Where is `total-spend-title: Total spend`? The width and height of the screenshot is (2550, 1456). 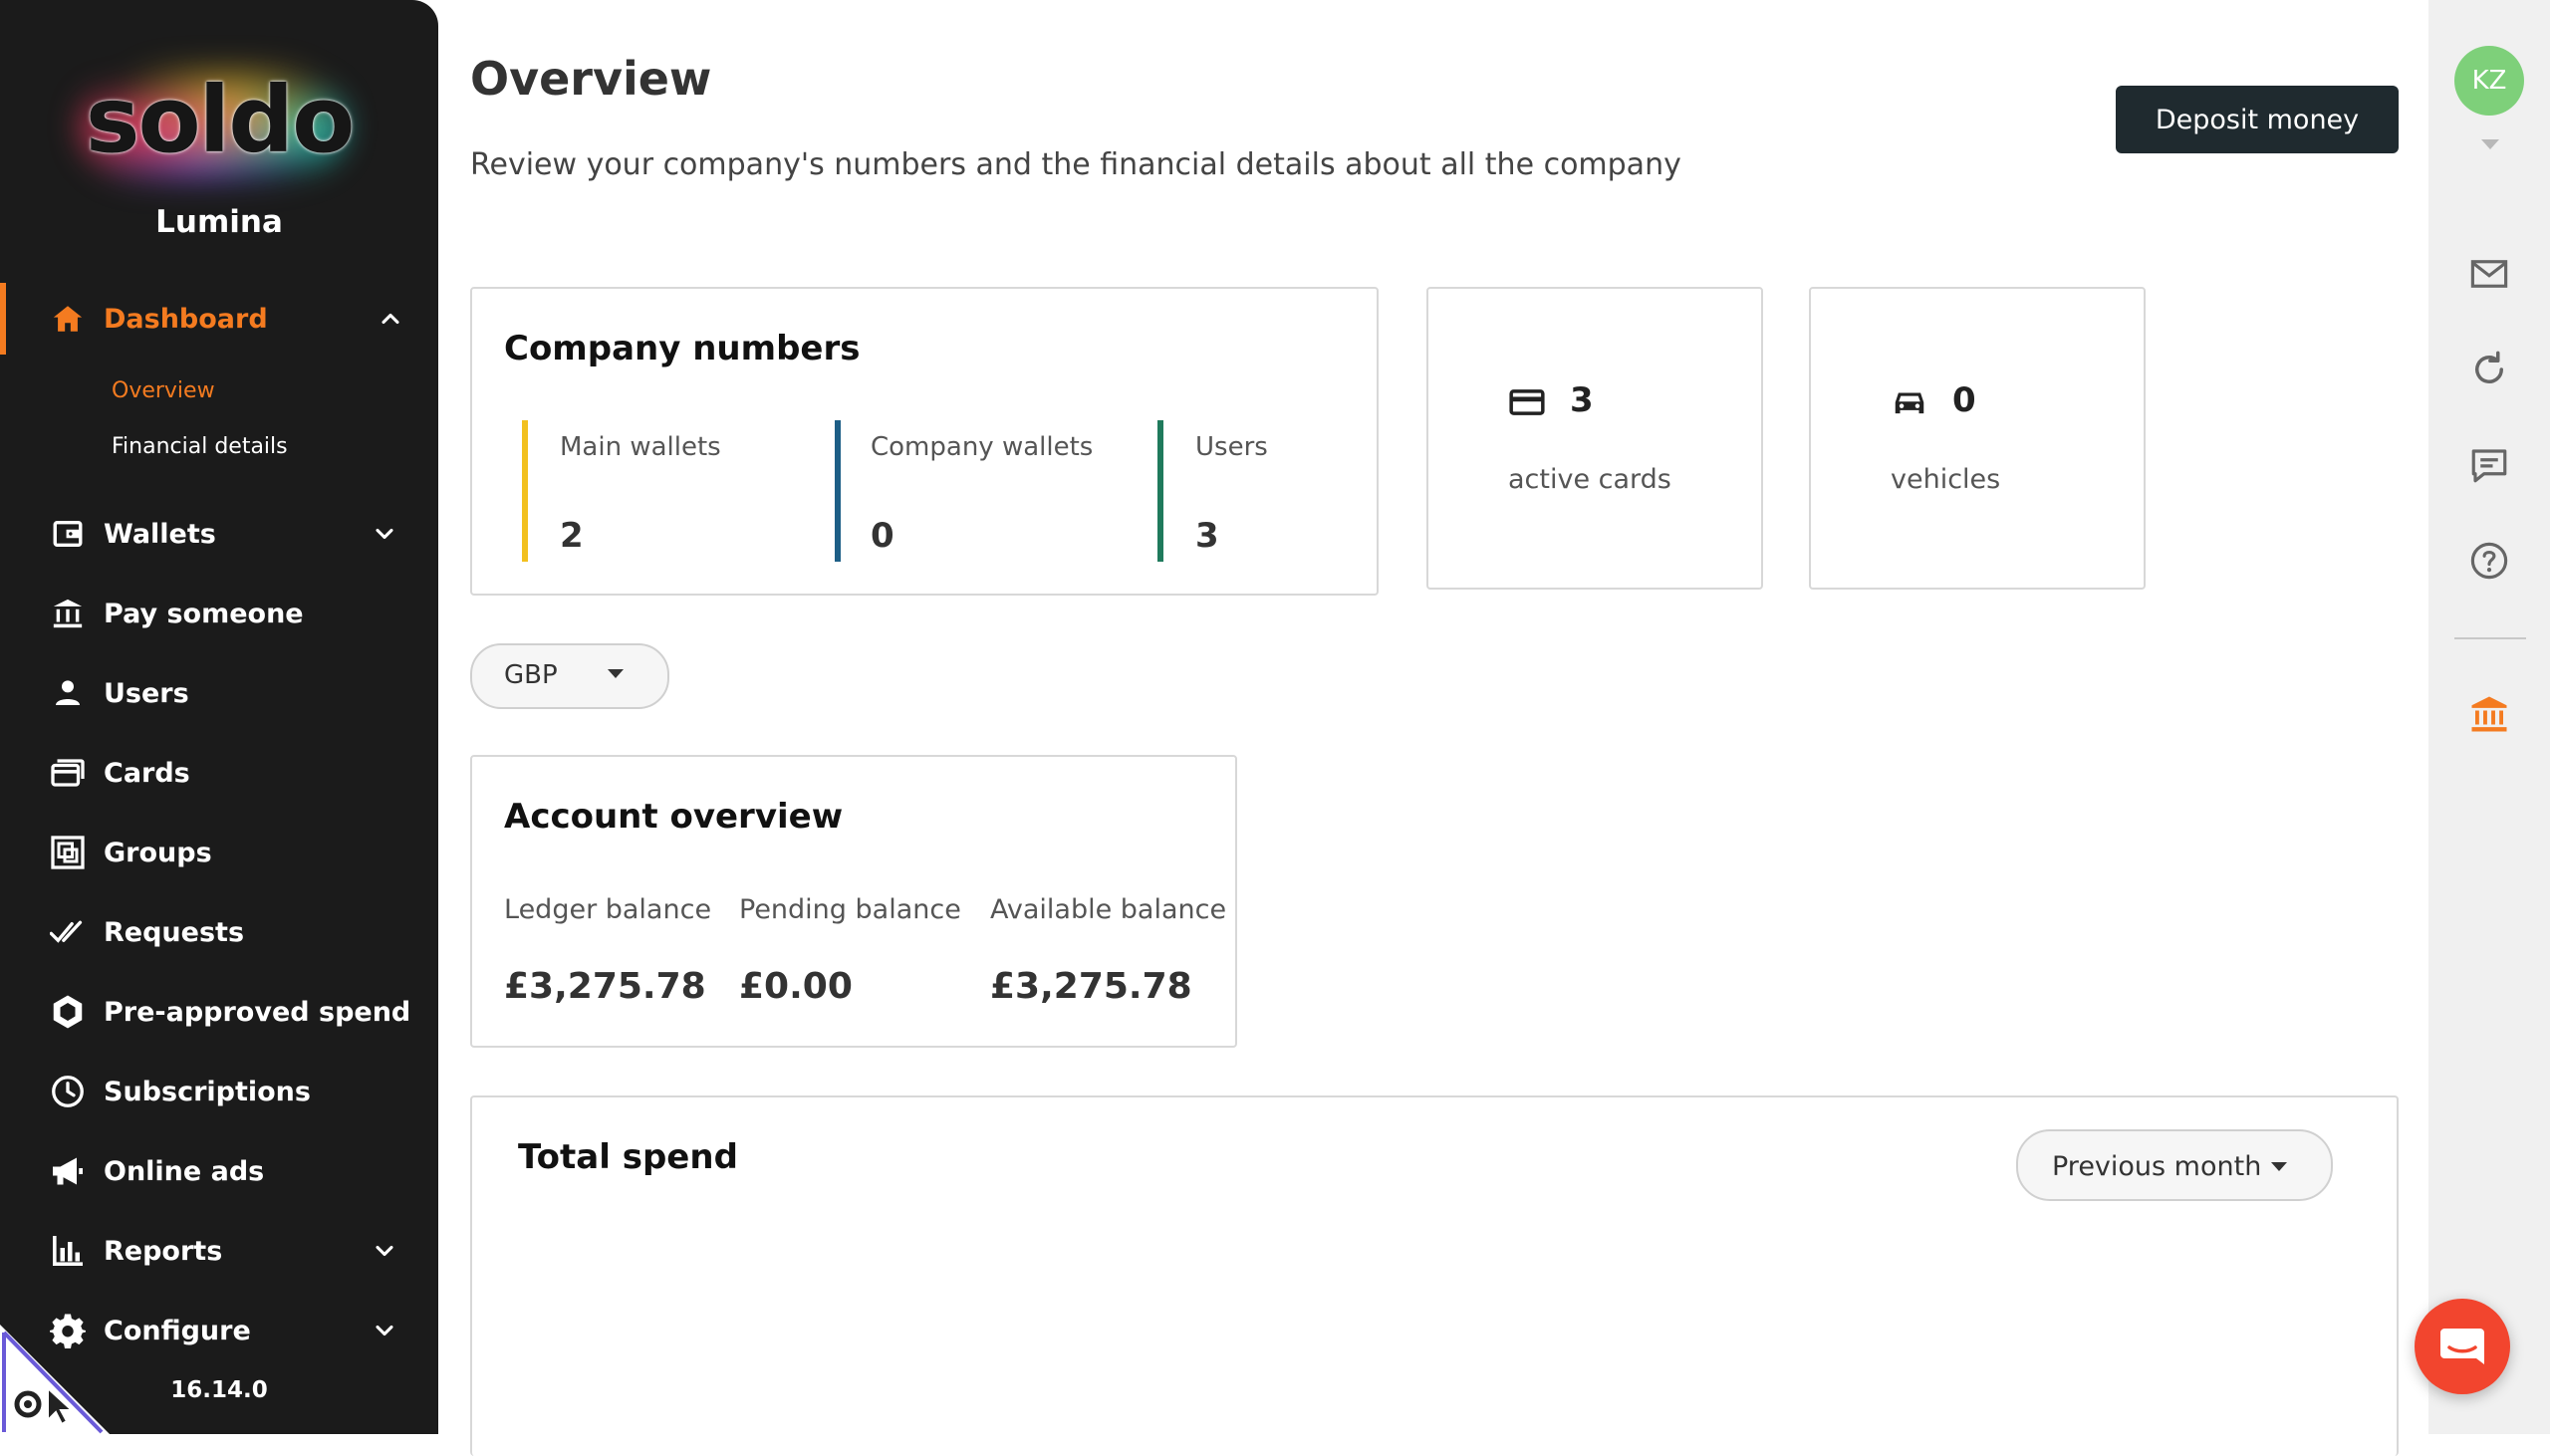 total-spend-title: Total spend is located at coordinates (628, 1157).